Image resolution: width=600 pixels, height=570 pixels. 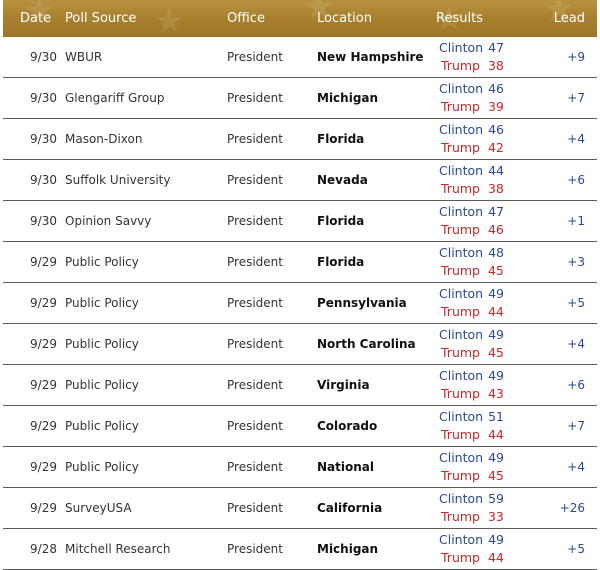 What do you see at coordinates (576, 426) in the screenshot?
I see `poll-lead: +7` at bounding box center [576, 426].